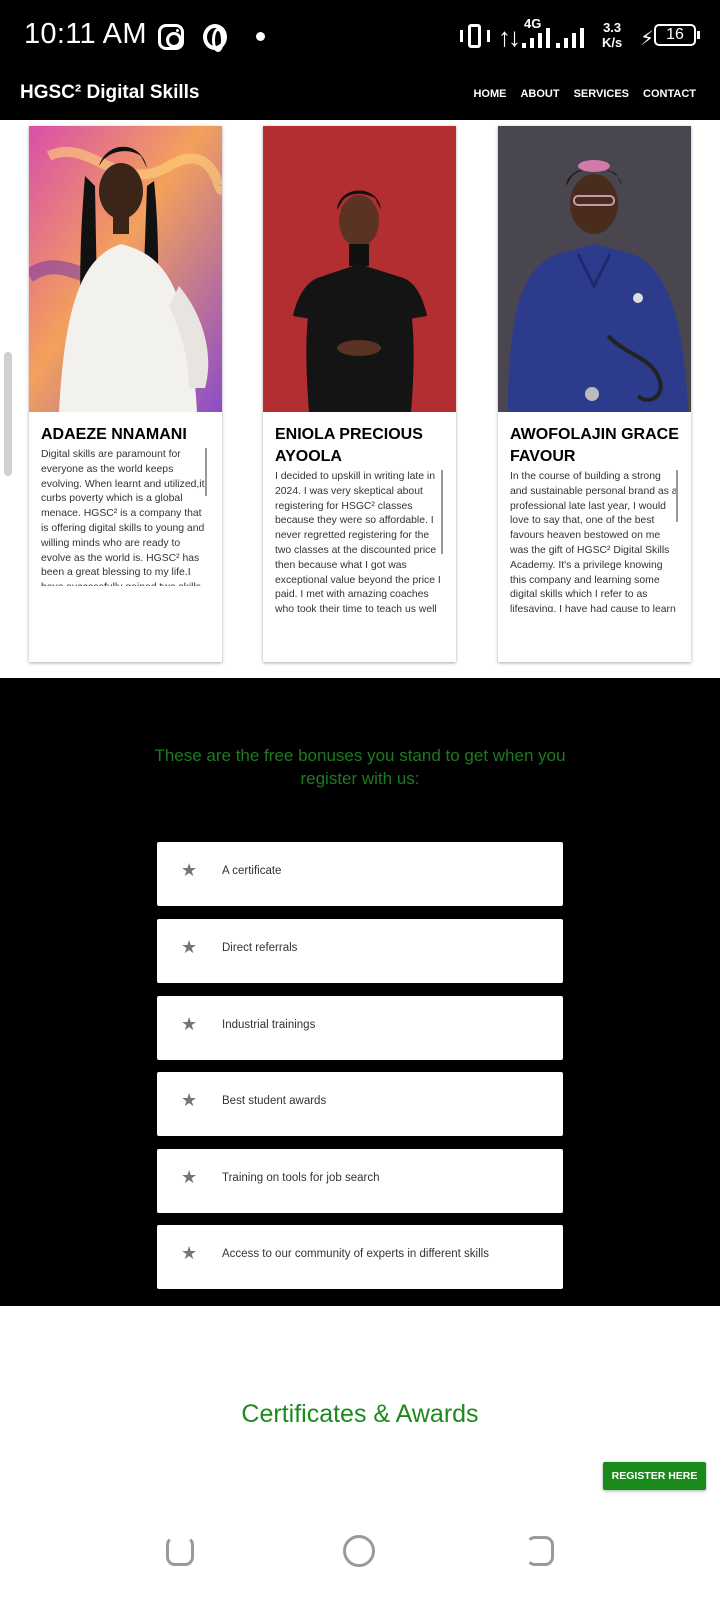 The height and width of the screenshot is (1600, 720). I want to click on battery-icon: 16, so click(677, 35).